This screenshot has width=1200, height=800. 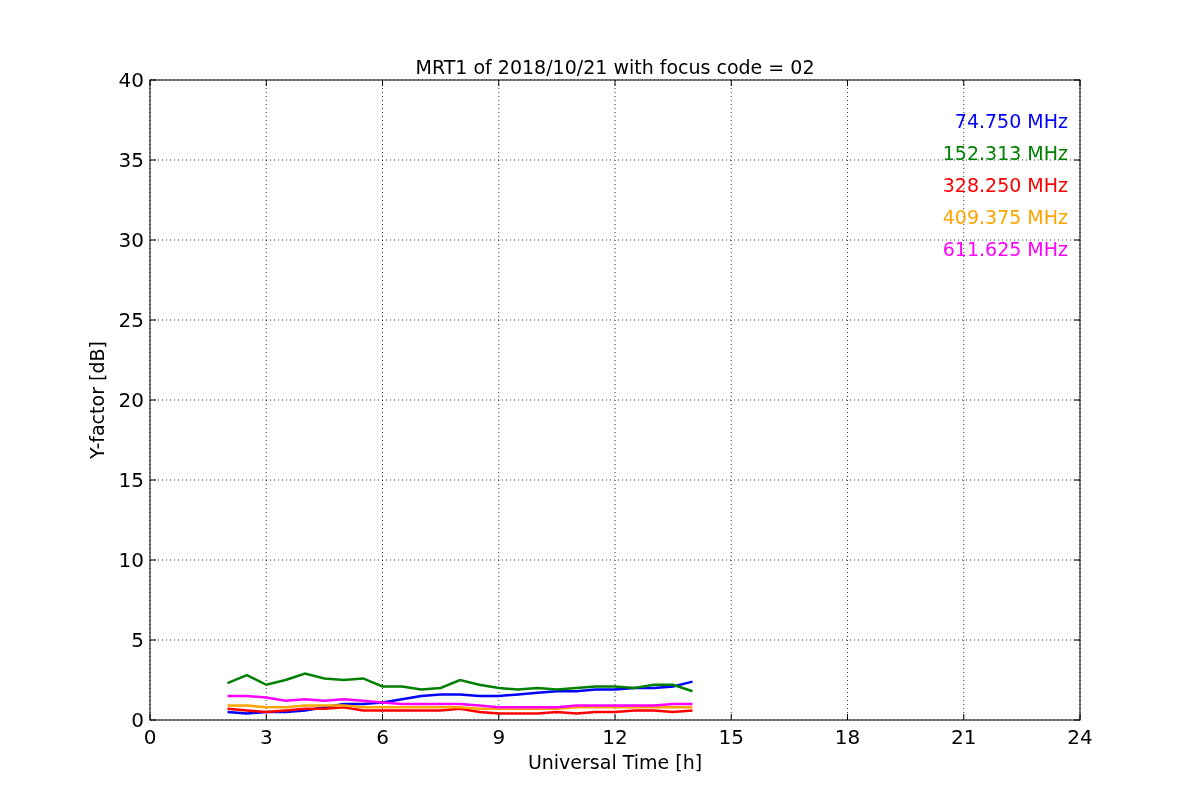 What do you see at coordinates (137, 720) in the screenshot?
I see `y-tick-label: 0` at bounding box center [137, 720].